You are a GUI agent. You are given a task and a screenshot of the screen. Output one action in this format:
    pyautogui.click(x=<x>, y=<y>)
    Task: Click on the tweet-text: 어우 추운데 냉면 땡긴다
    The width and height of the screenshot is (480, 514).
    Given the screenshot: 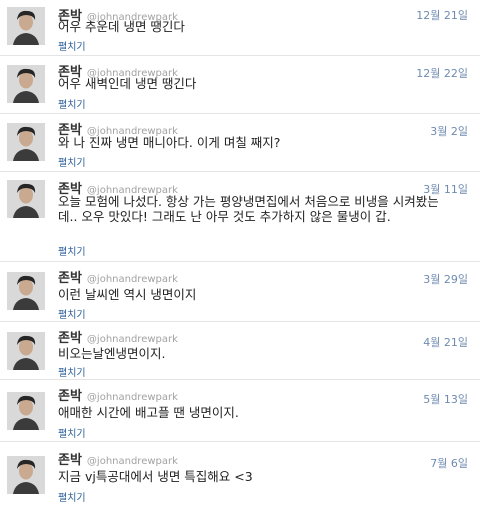 What is the action you would take?
    pyautogui.click(x=121, y=26)
    